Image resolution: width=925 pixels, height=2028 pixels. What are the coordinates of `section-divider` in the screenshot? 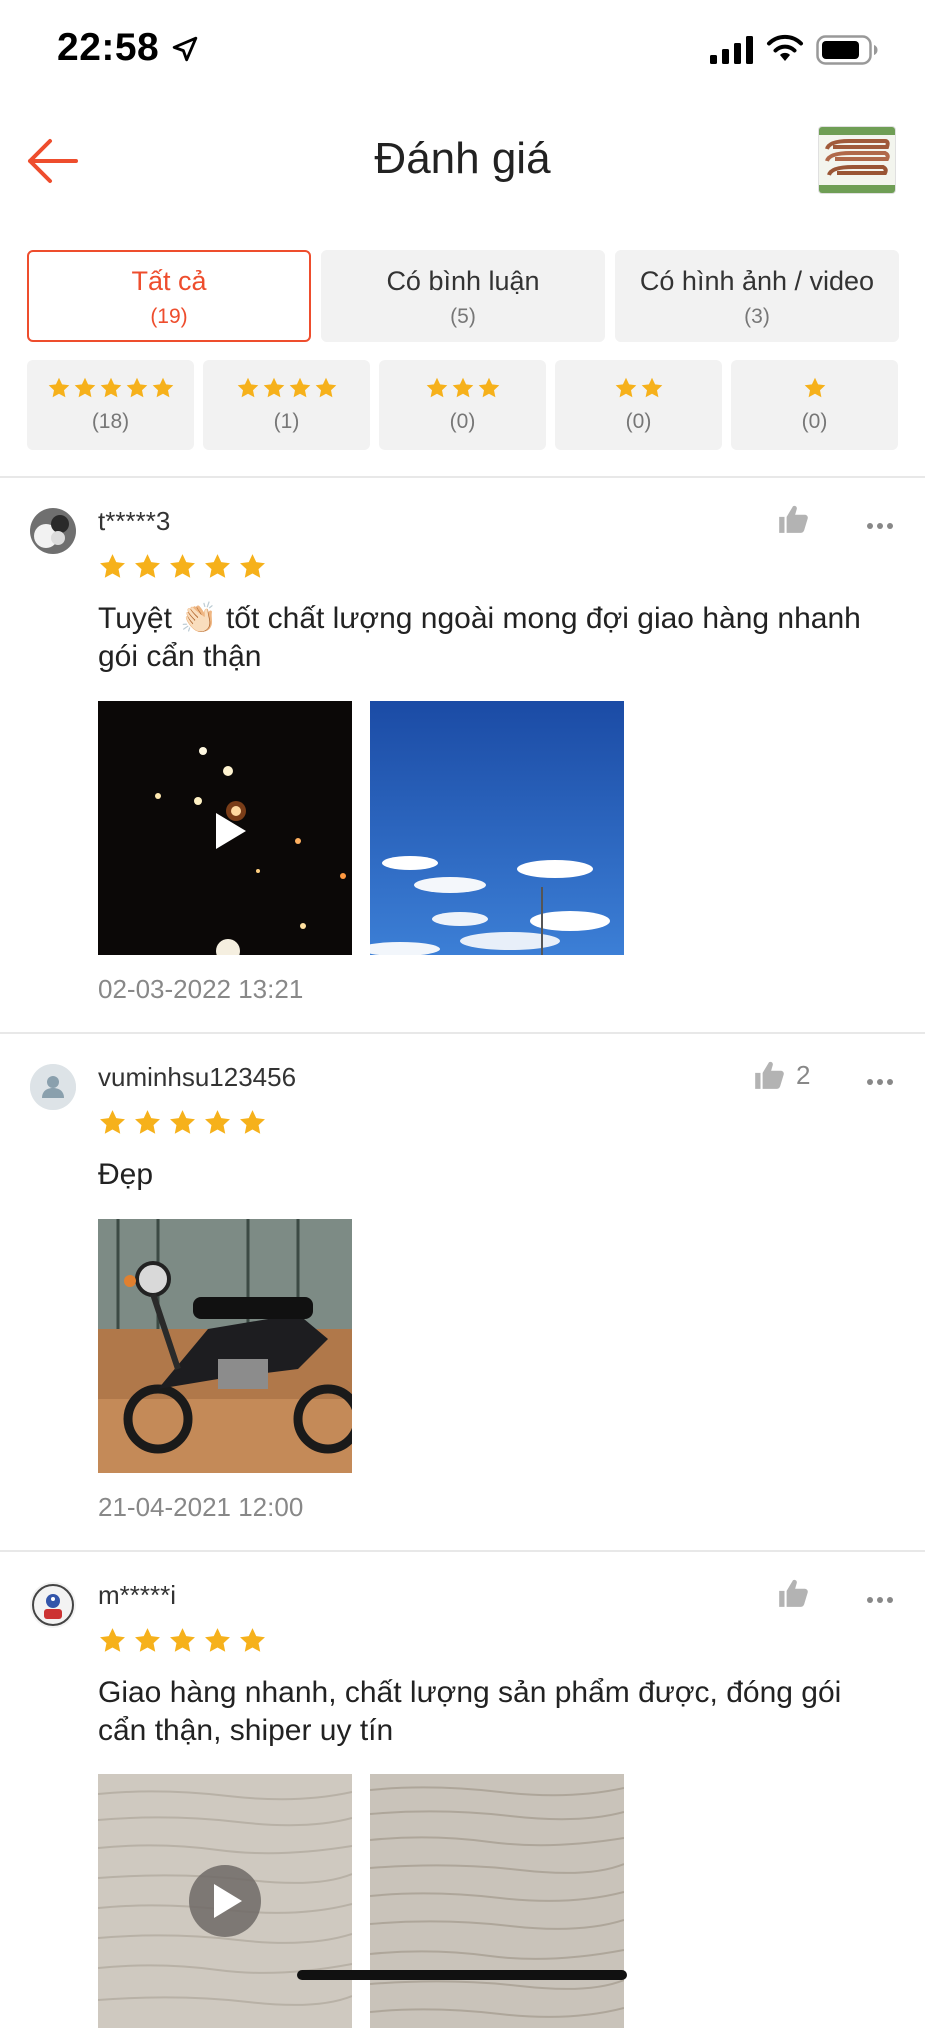 It's located at (462, 477).